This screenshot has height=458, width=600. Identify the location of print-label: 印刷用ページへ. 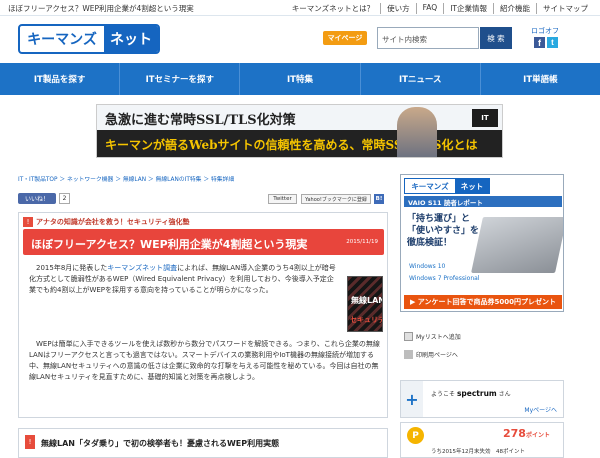
(437, 355).